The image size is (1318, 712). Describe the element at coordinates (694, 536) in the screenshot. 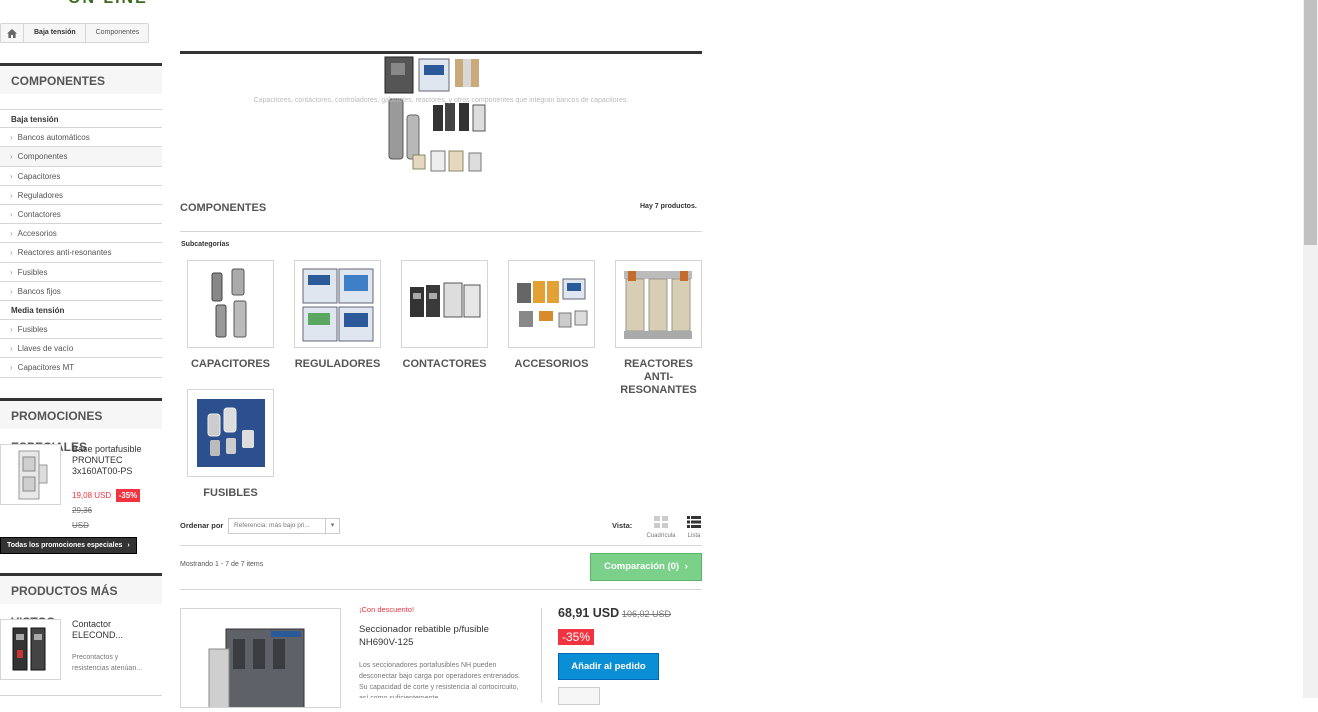

I see `view-list-label: Lista` at that location.